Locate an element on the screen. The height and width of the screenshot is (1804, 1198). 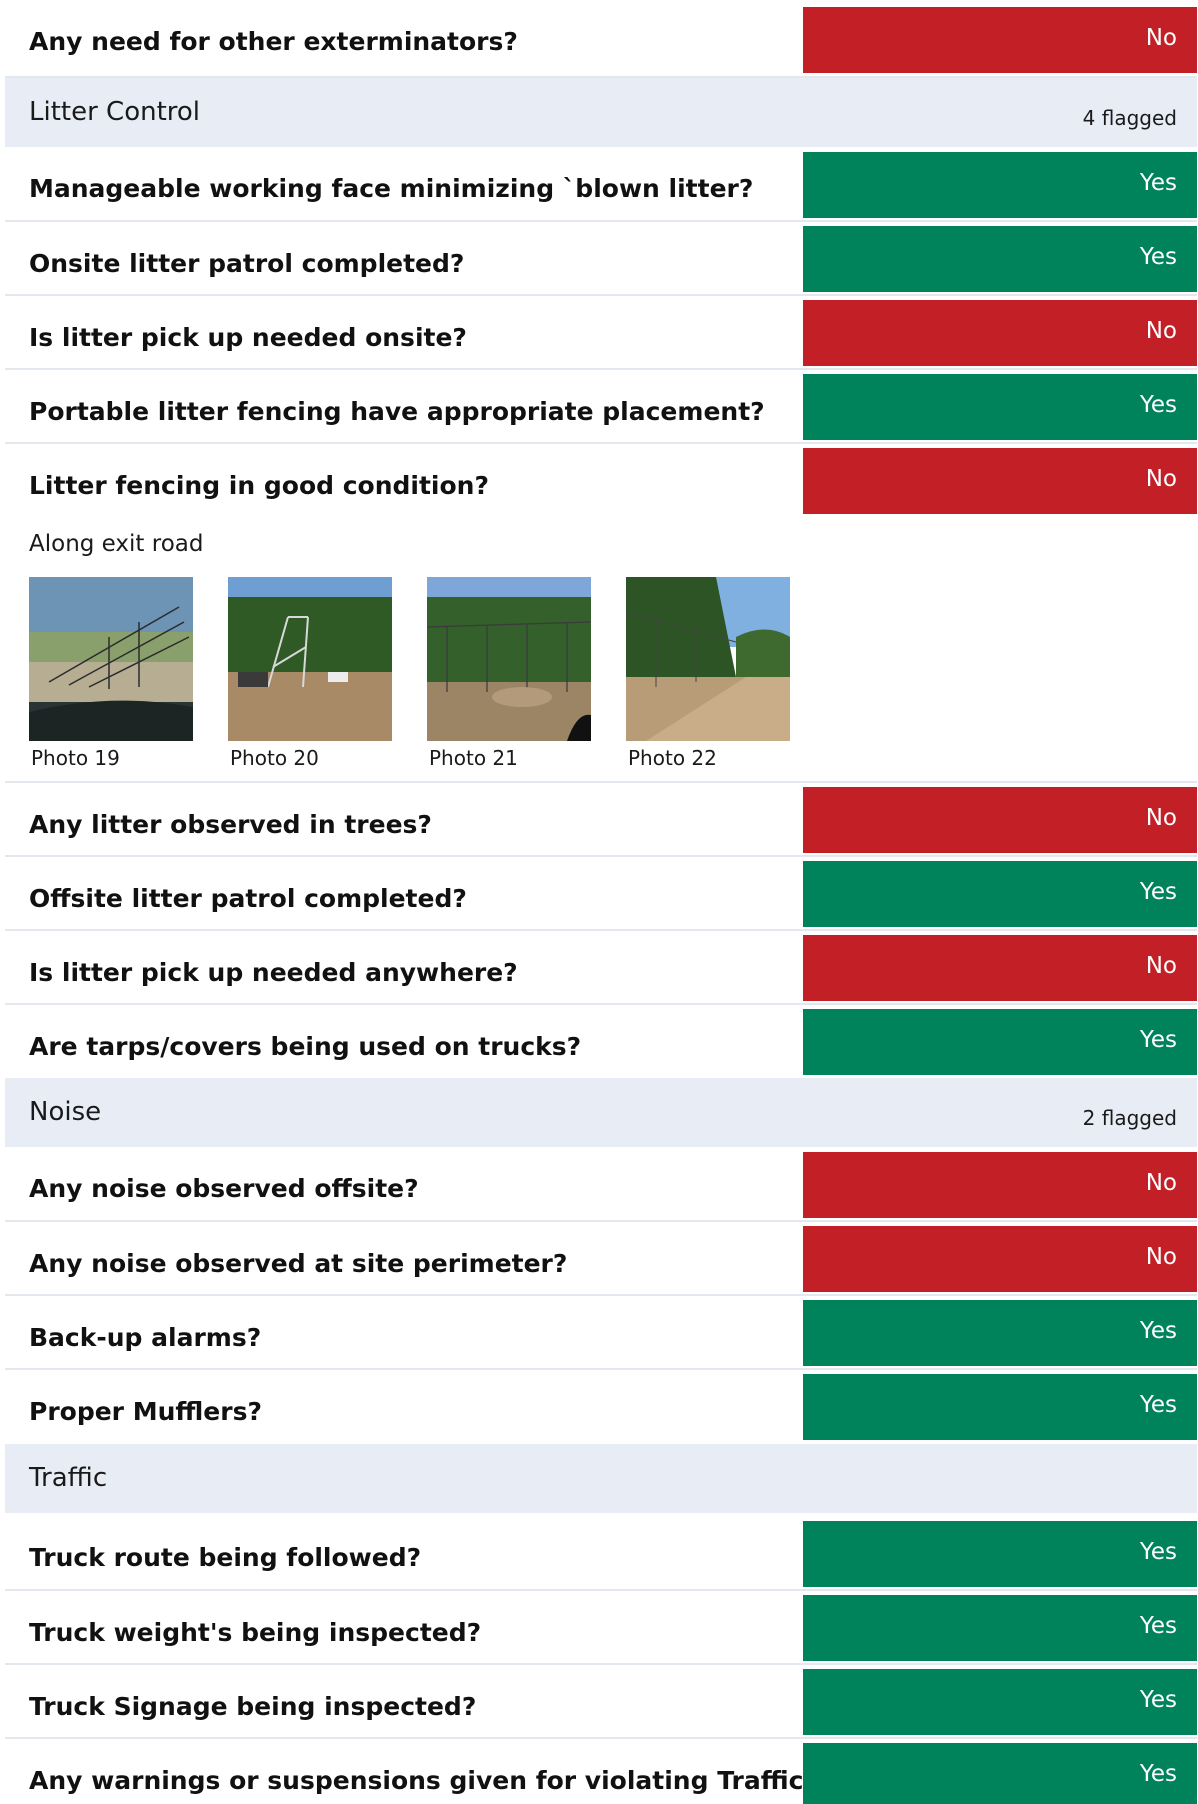
section-header-noise: Noise 2 flagged is located at coordinates (601, 1112).